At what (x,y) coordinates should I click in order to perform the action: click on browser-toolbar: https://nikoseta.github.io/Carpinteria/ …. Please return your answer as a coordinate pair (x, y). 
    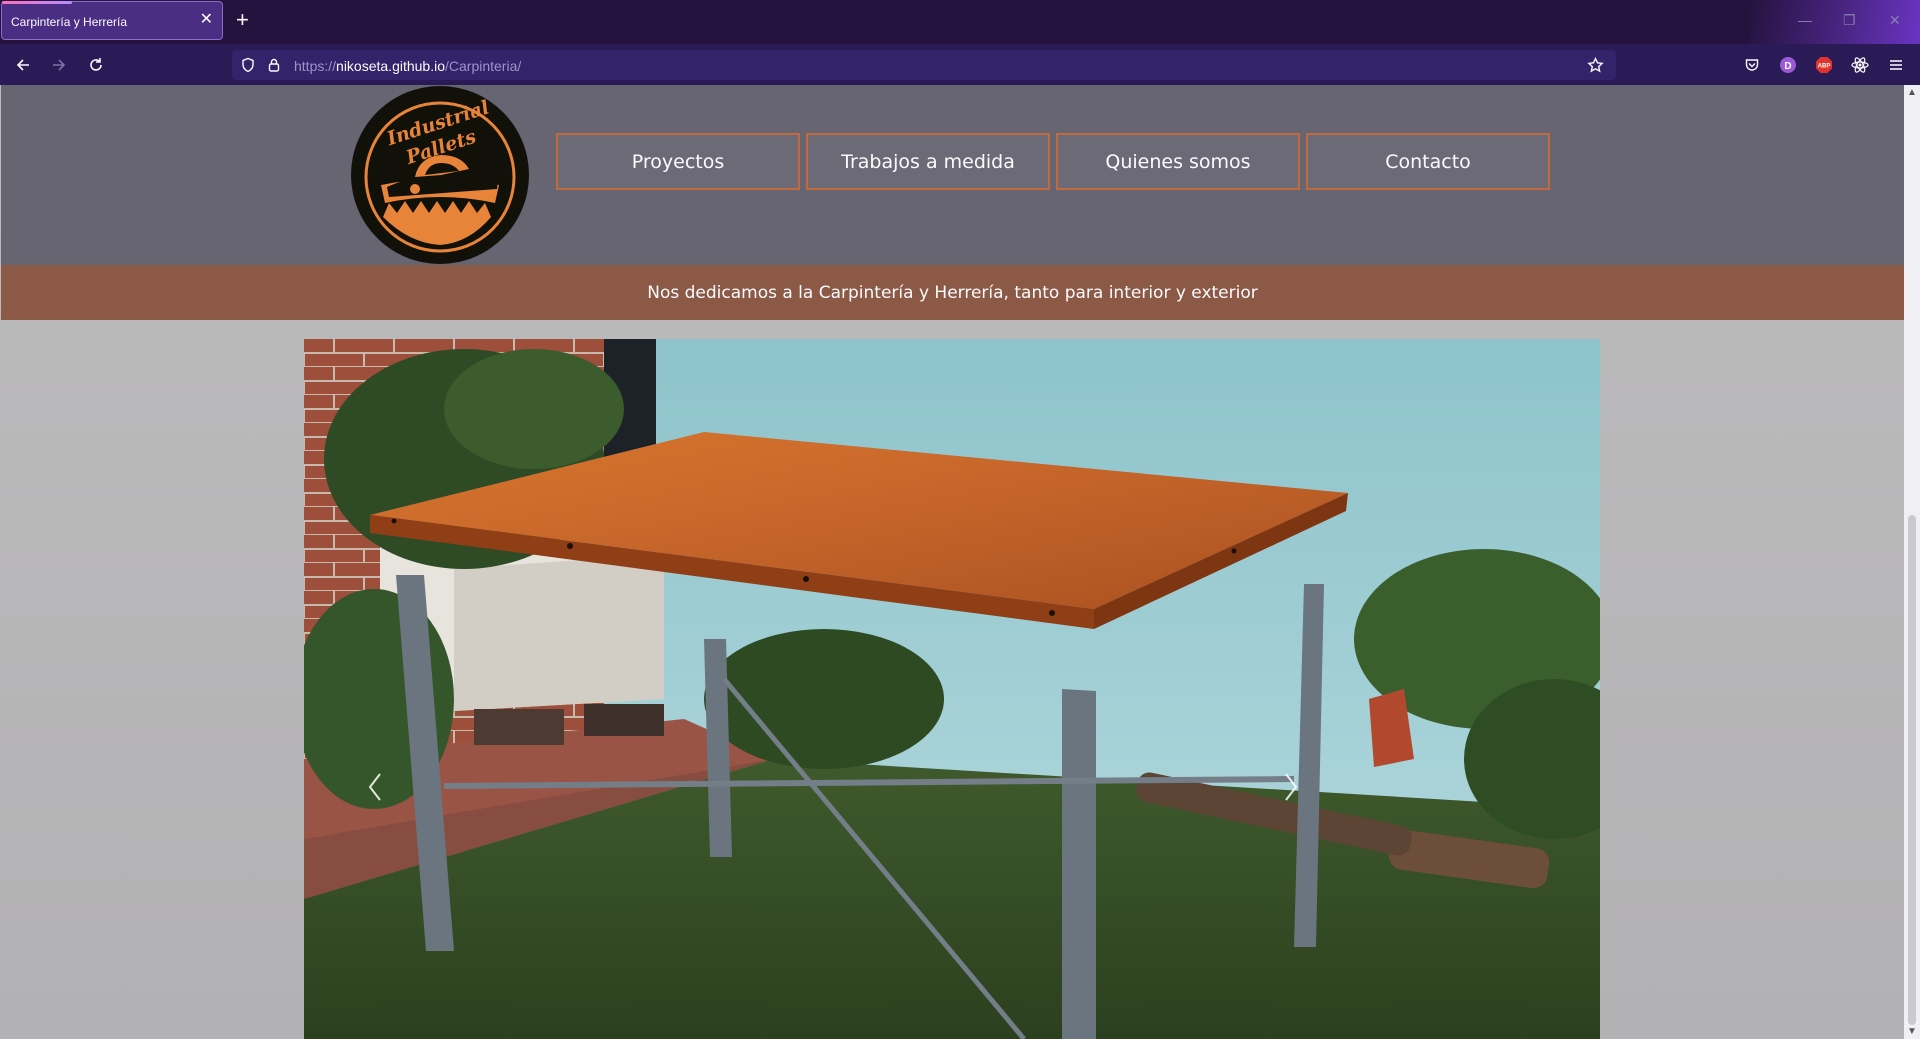
    Looking at the image, I should click on (960, 64).